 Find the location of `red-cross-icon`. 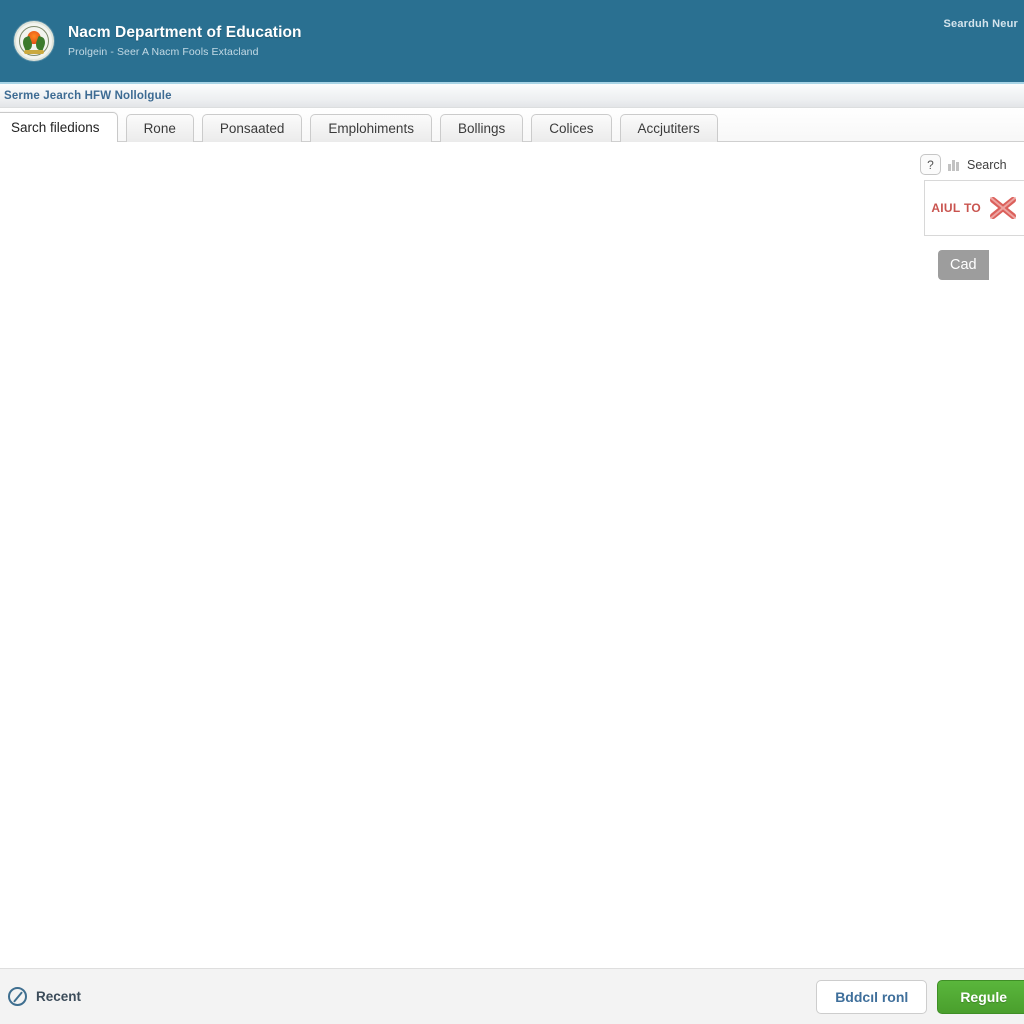

red-cross-icon is located at coordinates (1003, 208).